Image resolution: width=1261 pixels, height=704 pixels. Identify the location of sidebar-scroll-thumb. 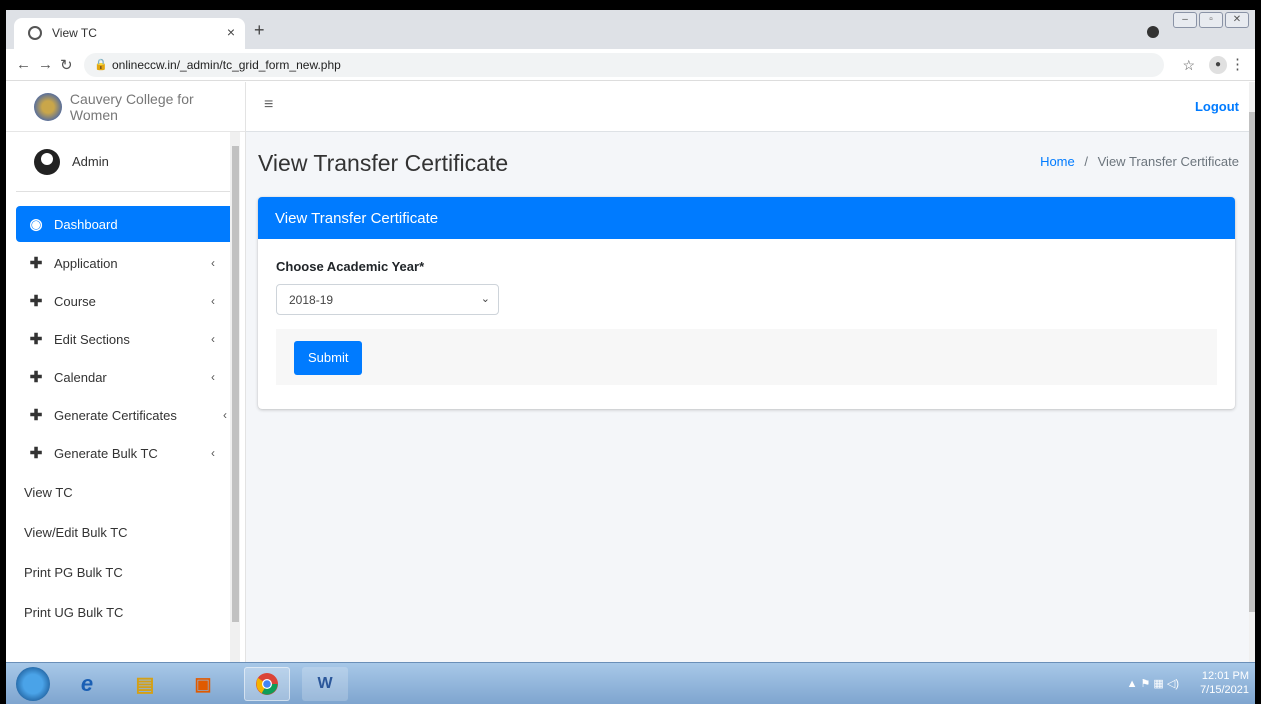
(235, 384).